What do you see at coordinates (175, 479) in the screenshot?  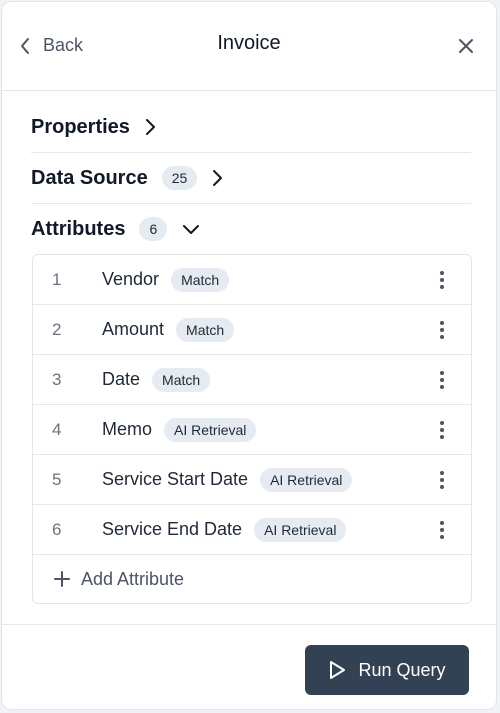 I see `attribute-name: Service Start Date` at bounding box center [175, 479].